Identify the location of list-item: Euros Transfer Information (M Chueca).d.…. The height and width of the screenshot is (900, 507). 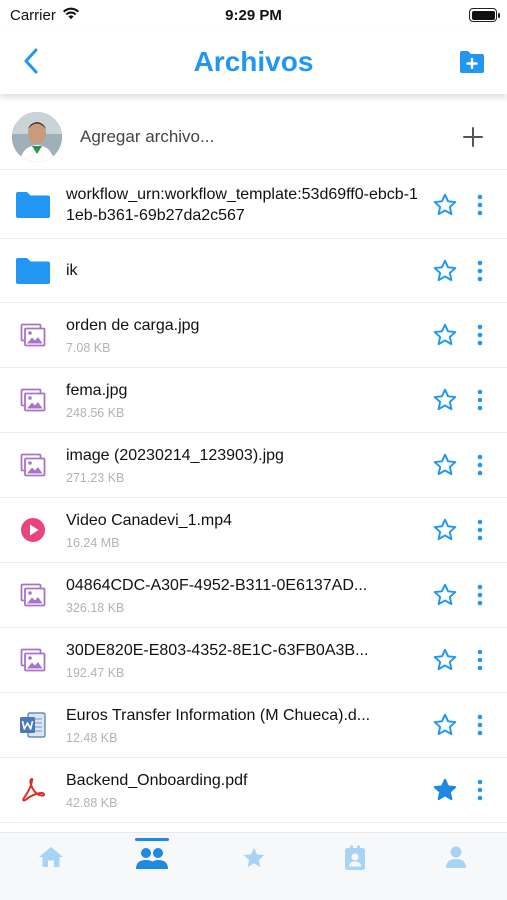
(253, 725).